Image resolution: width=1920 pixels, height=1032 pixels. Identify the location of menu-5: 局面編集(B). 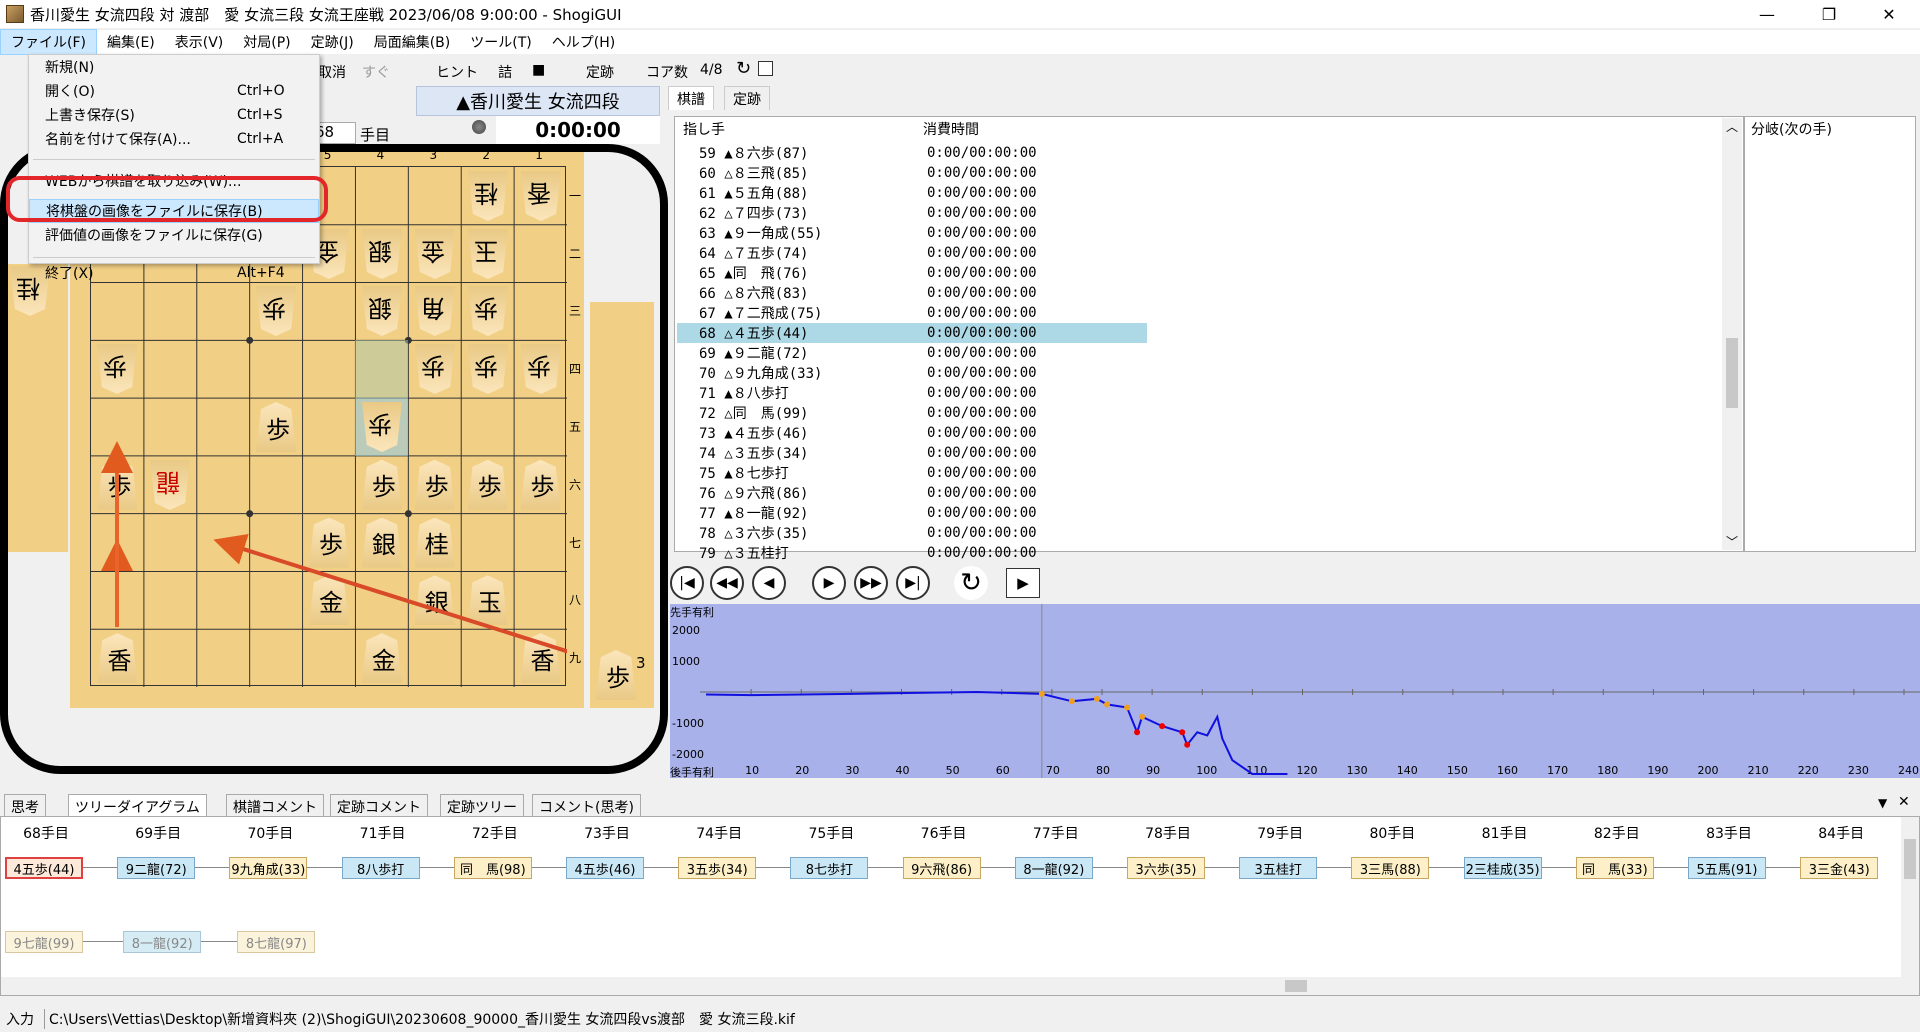
(412, 42).